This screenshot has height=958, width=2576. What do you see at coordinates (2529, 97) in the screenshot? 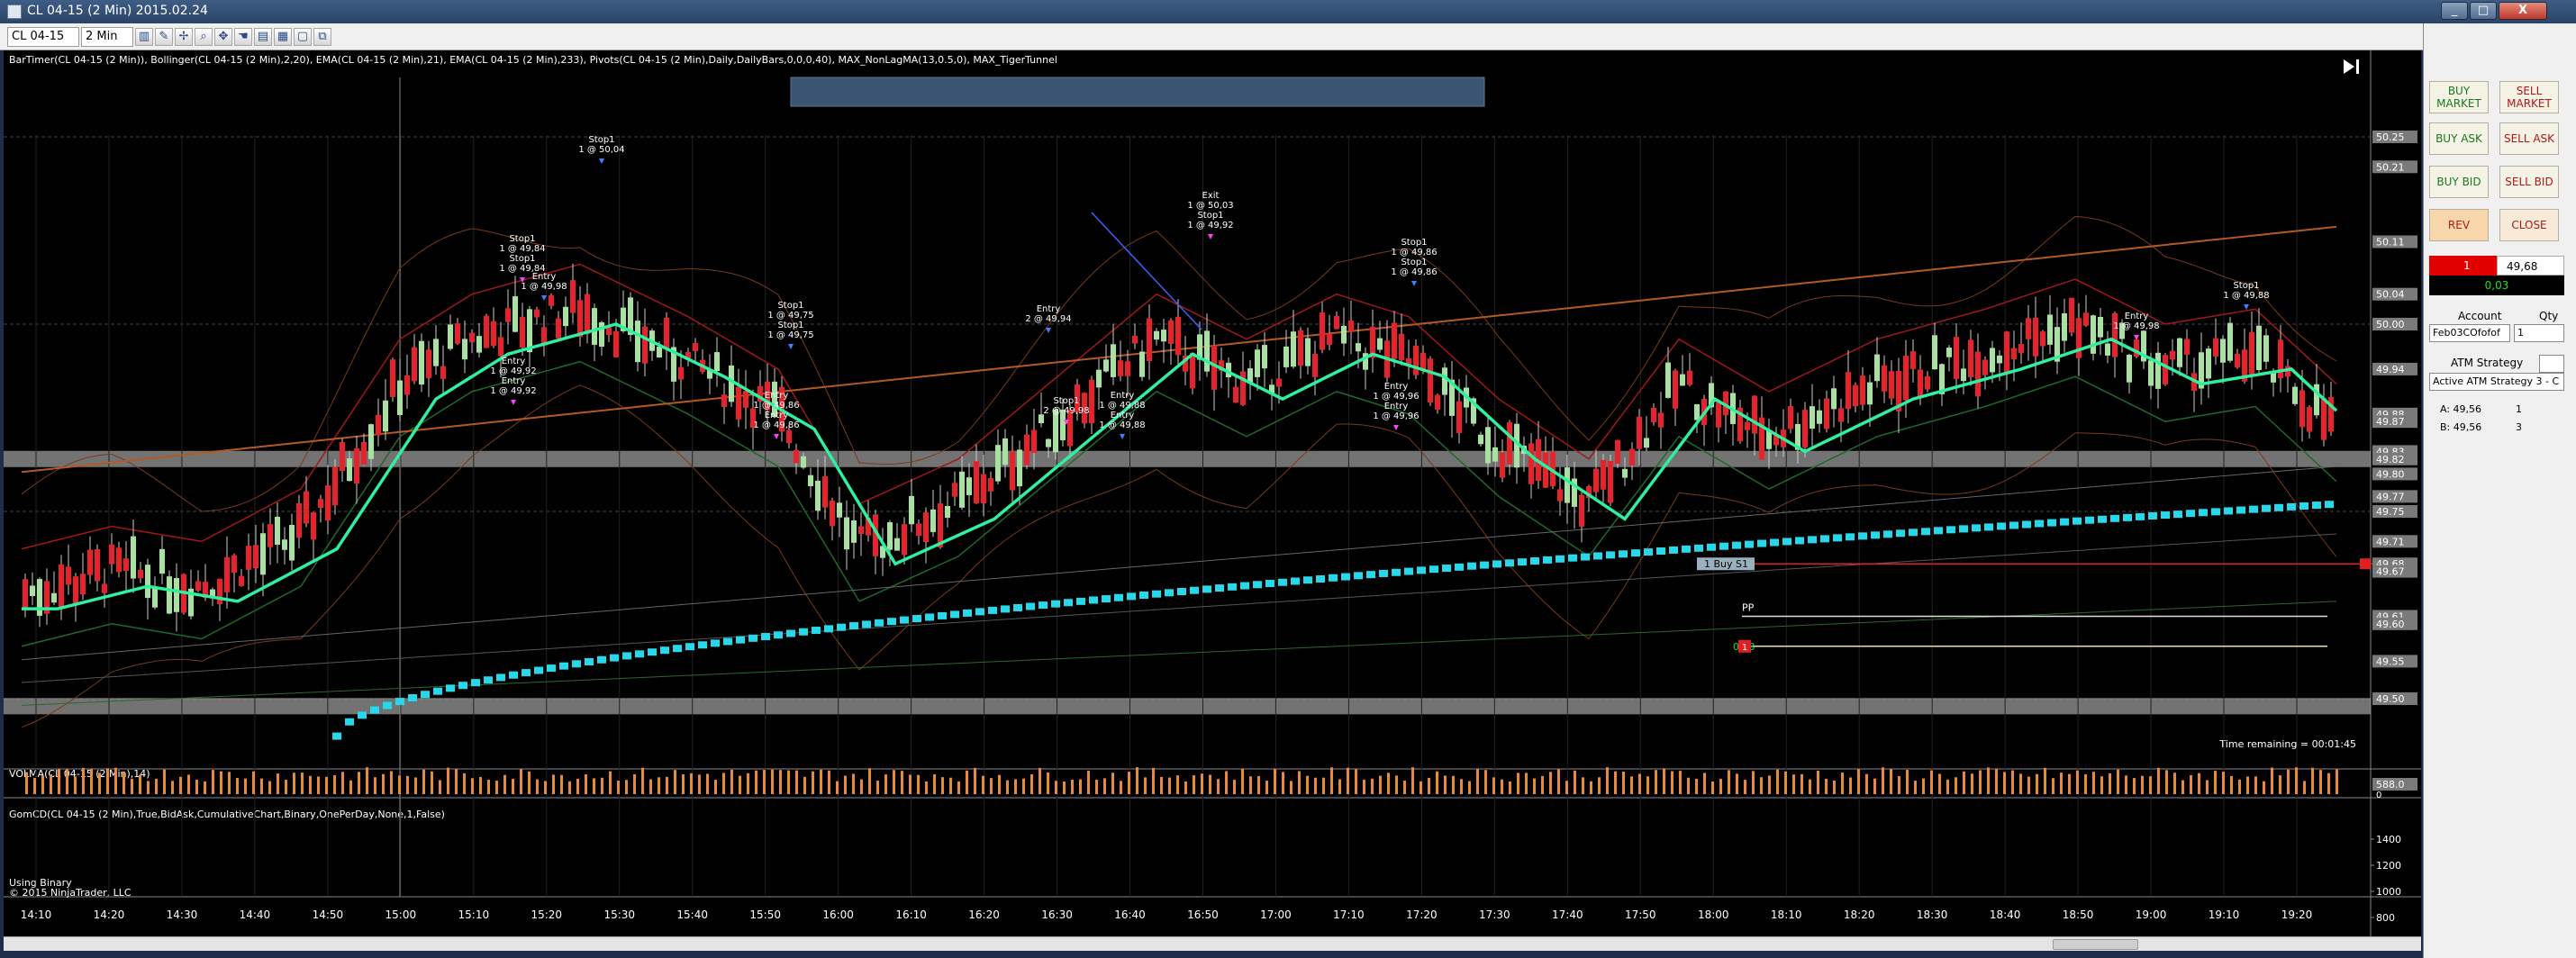
I see `sell-market-button: SELL MARKET` at bounding box center [2529, 97].